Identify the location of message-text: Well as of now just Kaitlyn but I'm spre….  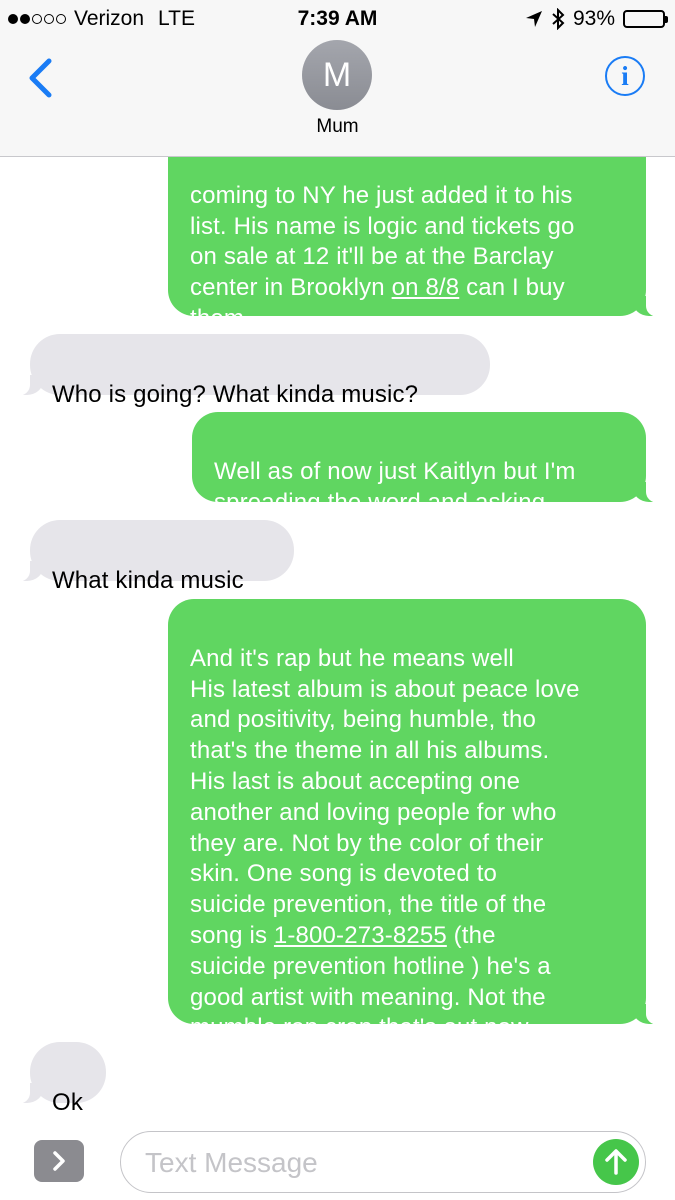
(395, 486).